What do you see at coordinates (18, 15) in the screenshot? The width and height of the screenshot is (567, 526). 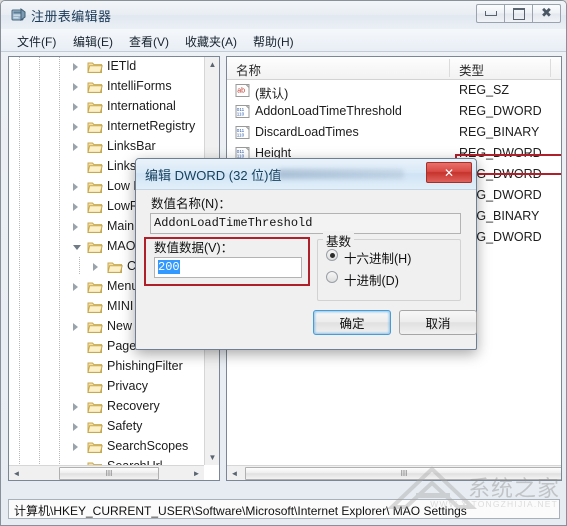 I see `registry-editor-icon` at bounding box center [18, 15].